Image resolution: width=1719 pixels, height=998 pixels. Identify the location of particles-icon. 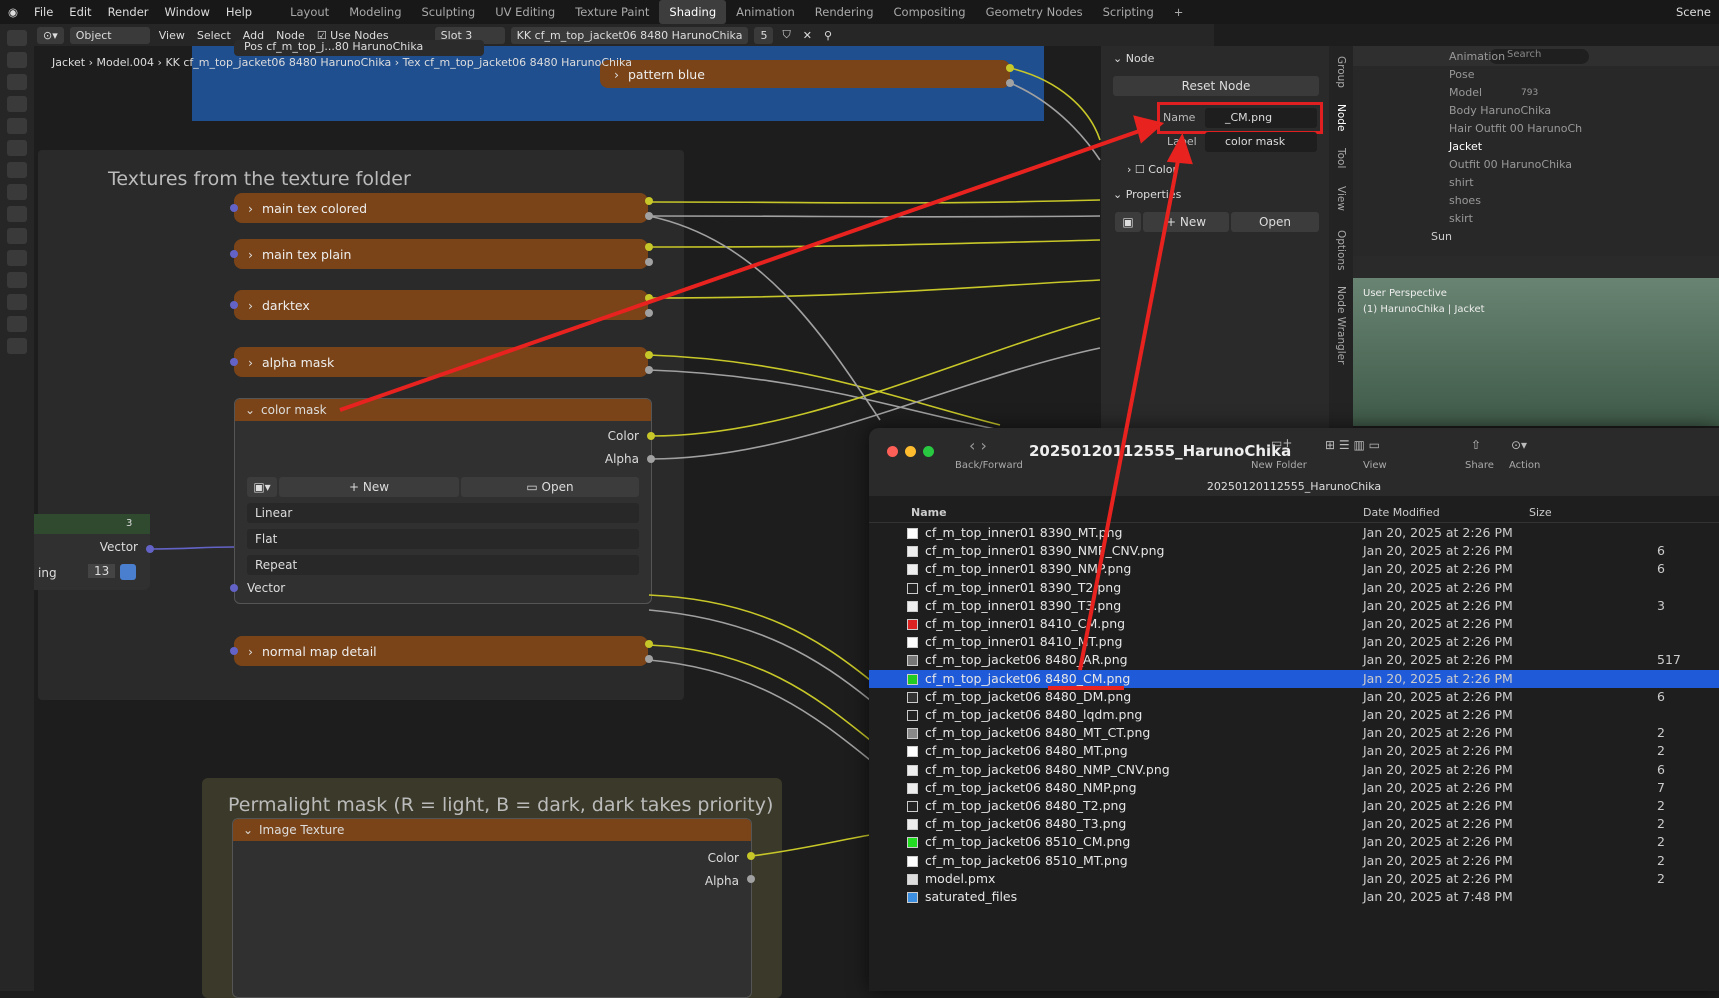
(17, 236).